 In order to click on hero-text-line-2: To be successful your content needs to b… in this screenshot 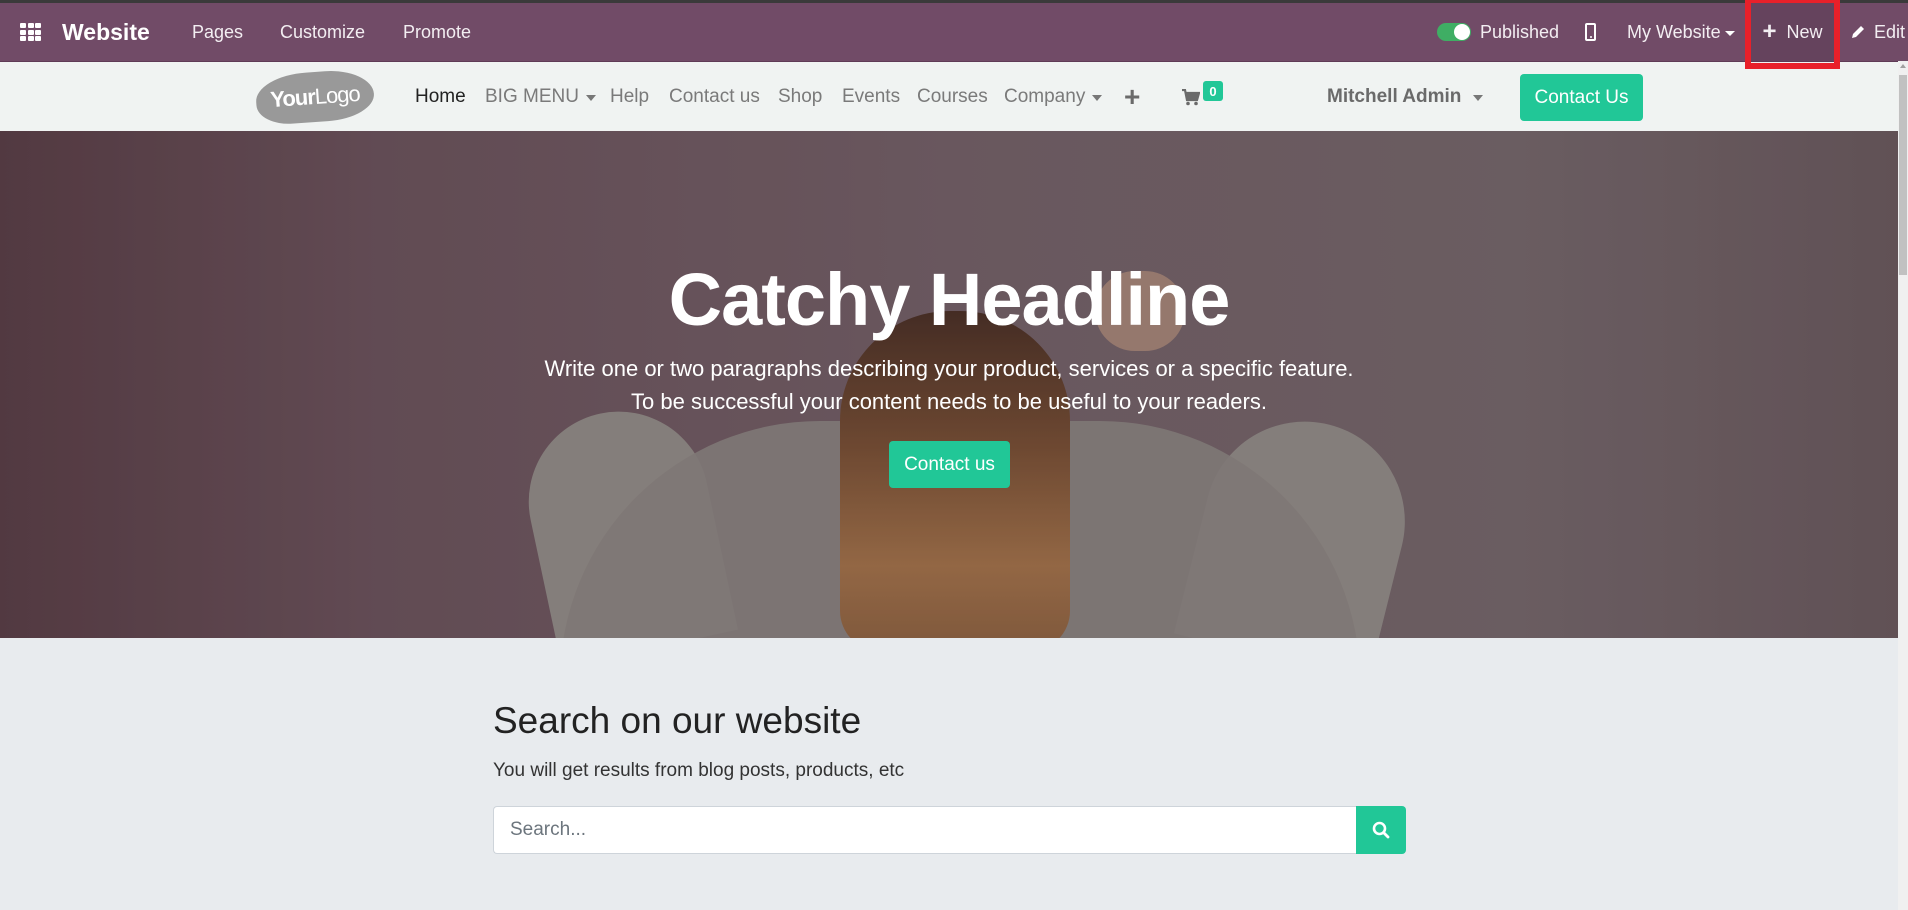, I will do `click(949, 401)`.